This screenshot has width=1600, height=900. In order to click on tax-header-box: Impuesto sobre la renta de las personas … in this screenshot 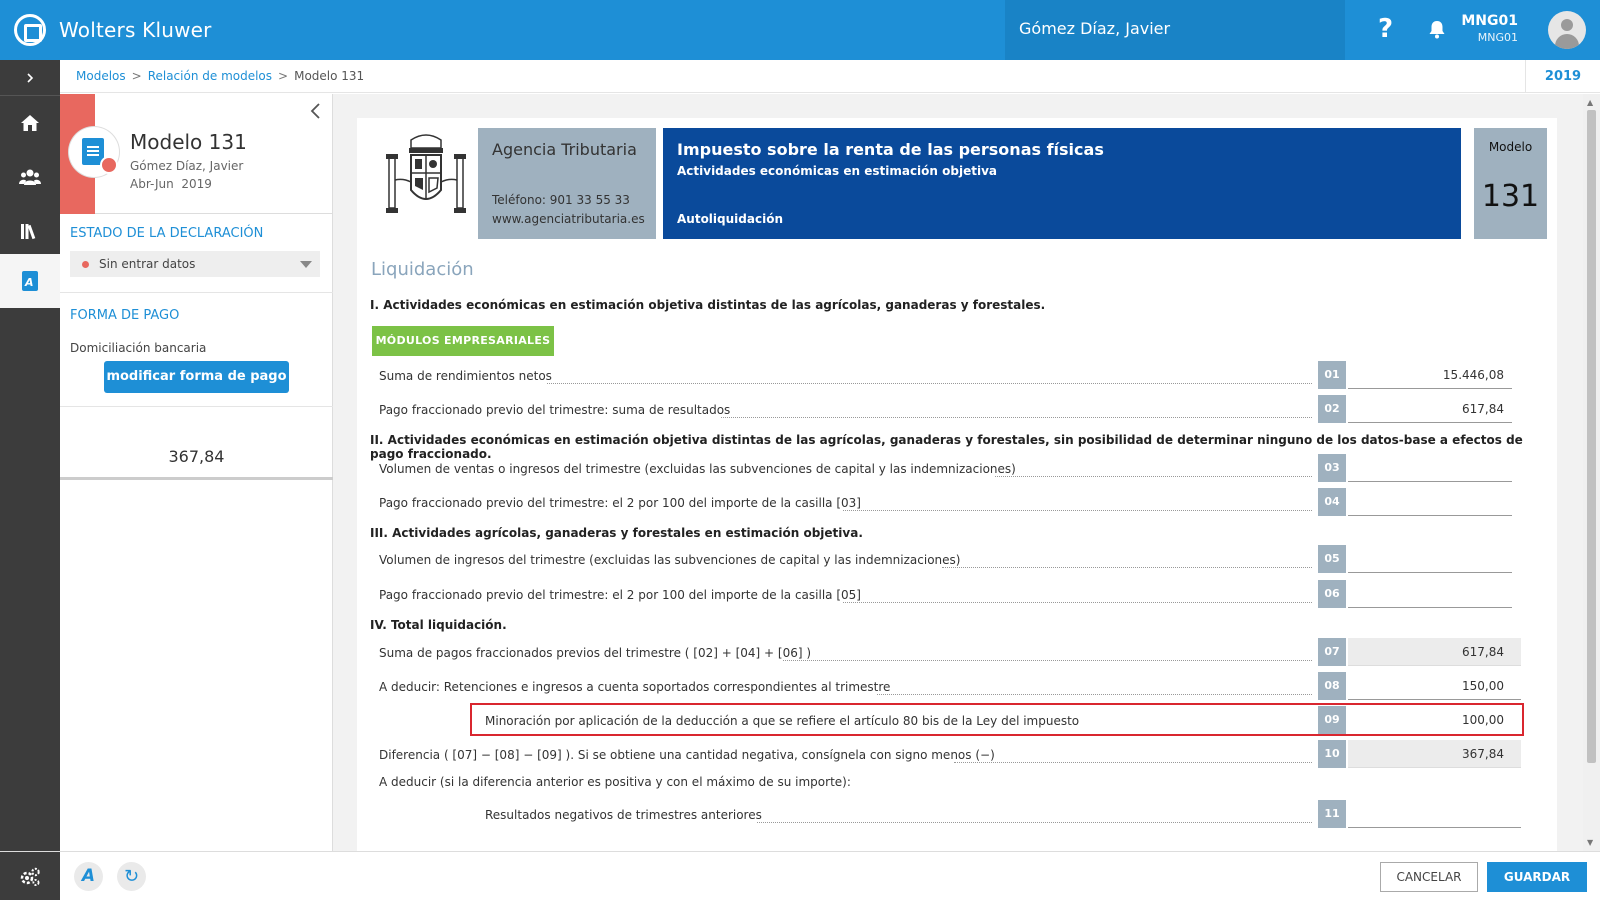, I will do `click(1062, 183)`.